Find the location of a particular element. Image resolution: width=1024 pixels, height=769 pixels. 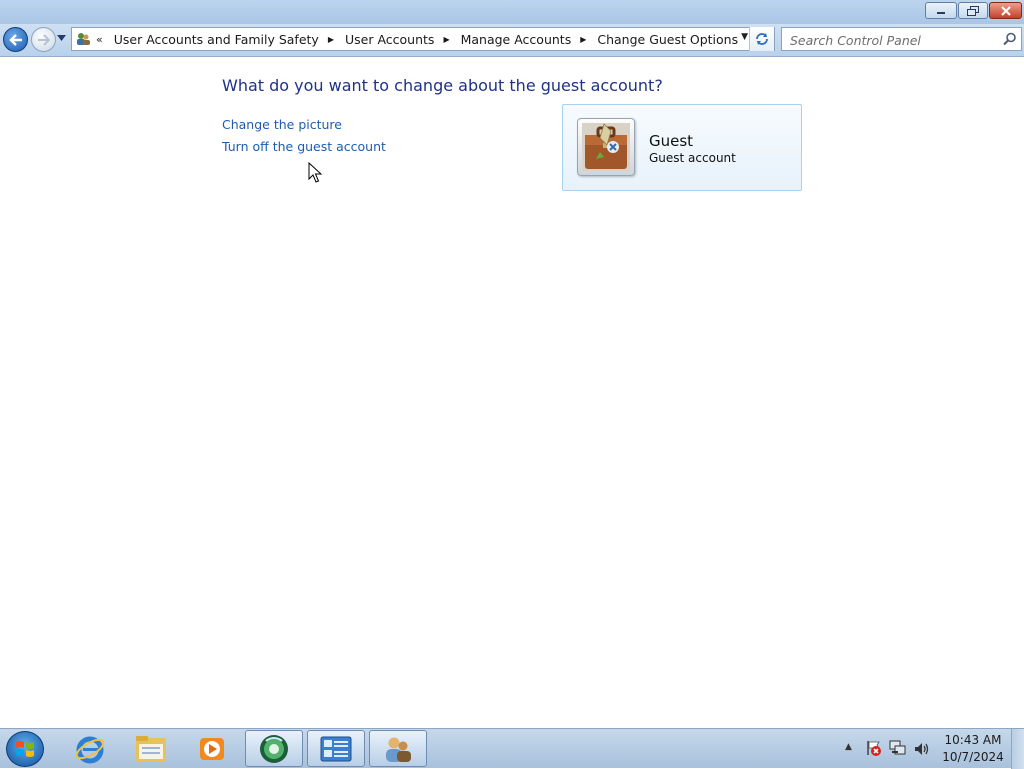

title-bar is located at coordinates (512, 12).